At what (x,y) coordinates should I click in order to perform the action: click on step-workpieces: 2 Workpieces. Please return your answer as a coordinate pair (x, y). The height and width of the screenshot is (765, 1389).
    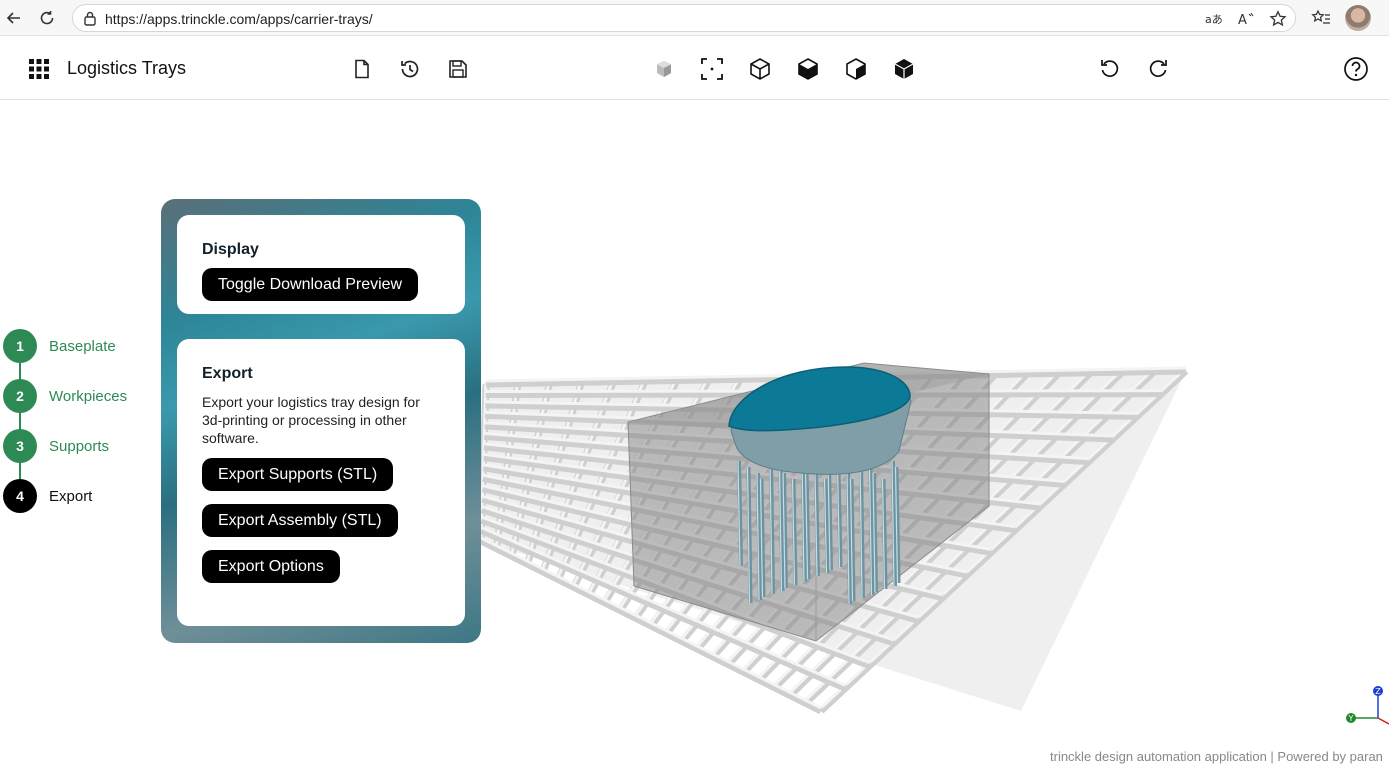
    Looking at the image, I should click on (65, 396).